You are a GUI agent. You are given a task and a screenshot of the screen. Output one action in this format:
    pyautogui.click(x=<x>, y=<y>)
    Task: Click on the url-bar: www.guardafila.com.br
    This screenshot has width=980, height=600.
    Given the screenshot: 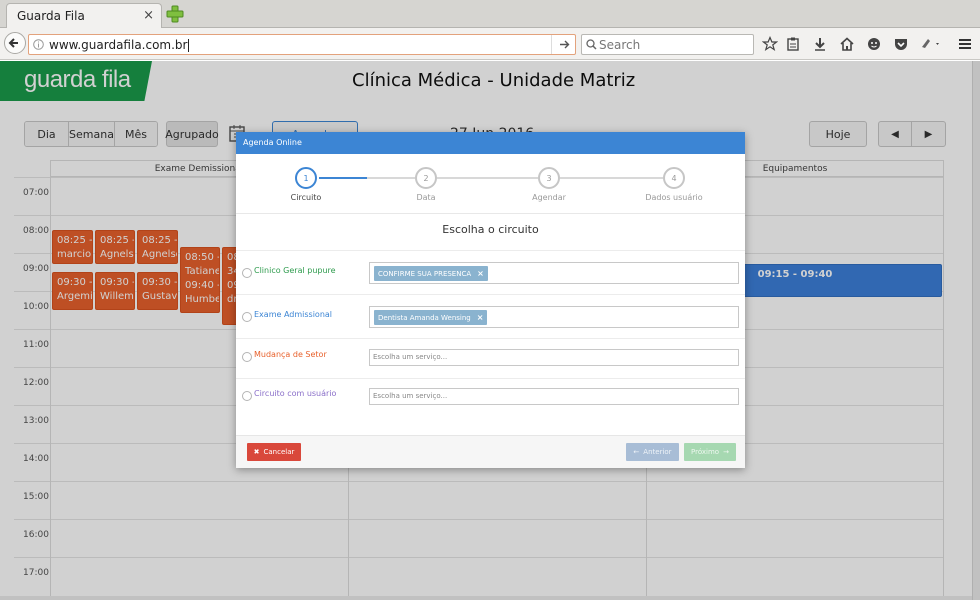 What is the action you would take?
    pyautogui.click(x=302, y=44)
    